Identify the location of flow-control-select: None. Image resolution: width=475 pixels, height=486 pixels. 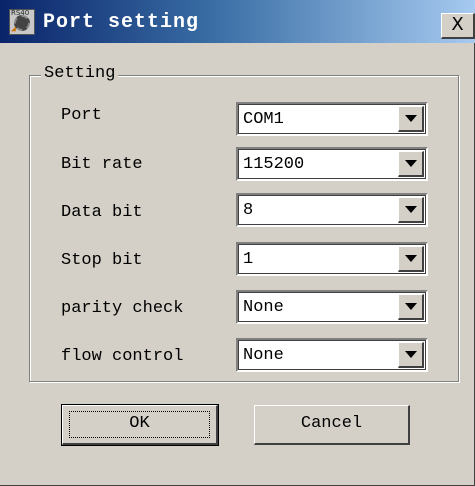
(332, 355).